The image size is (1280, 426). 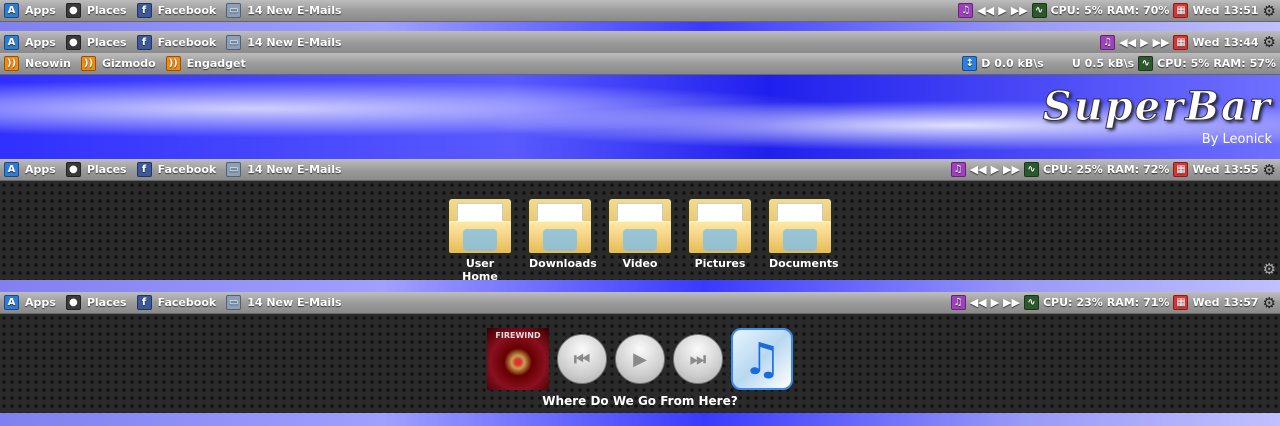 What do you see at coordinates (563, 237) in the screenshot?
I see `folder-downloads: Downloads` at bounding box center [563, 237].